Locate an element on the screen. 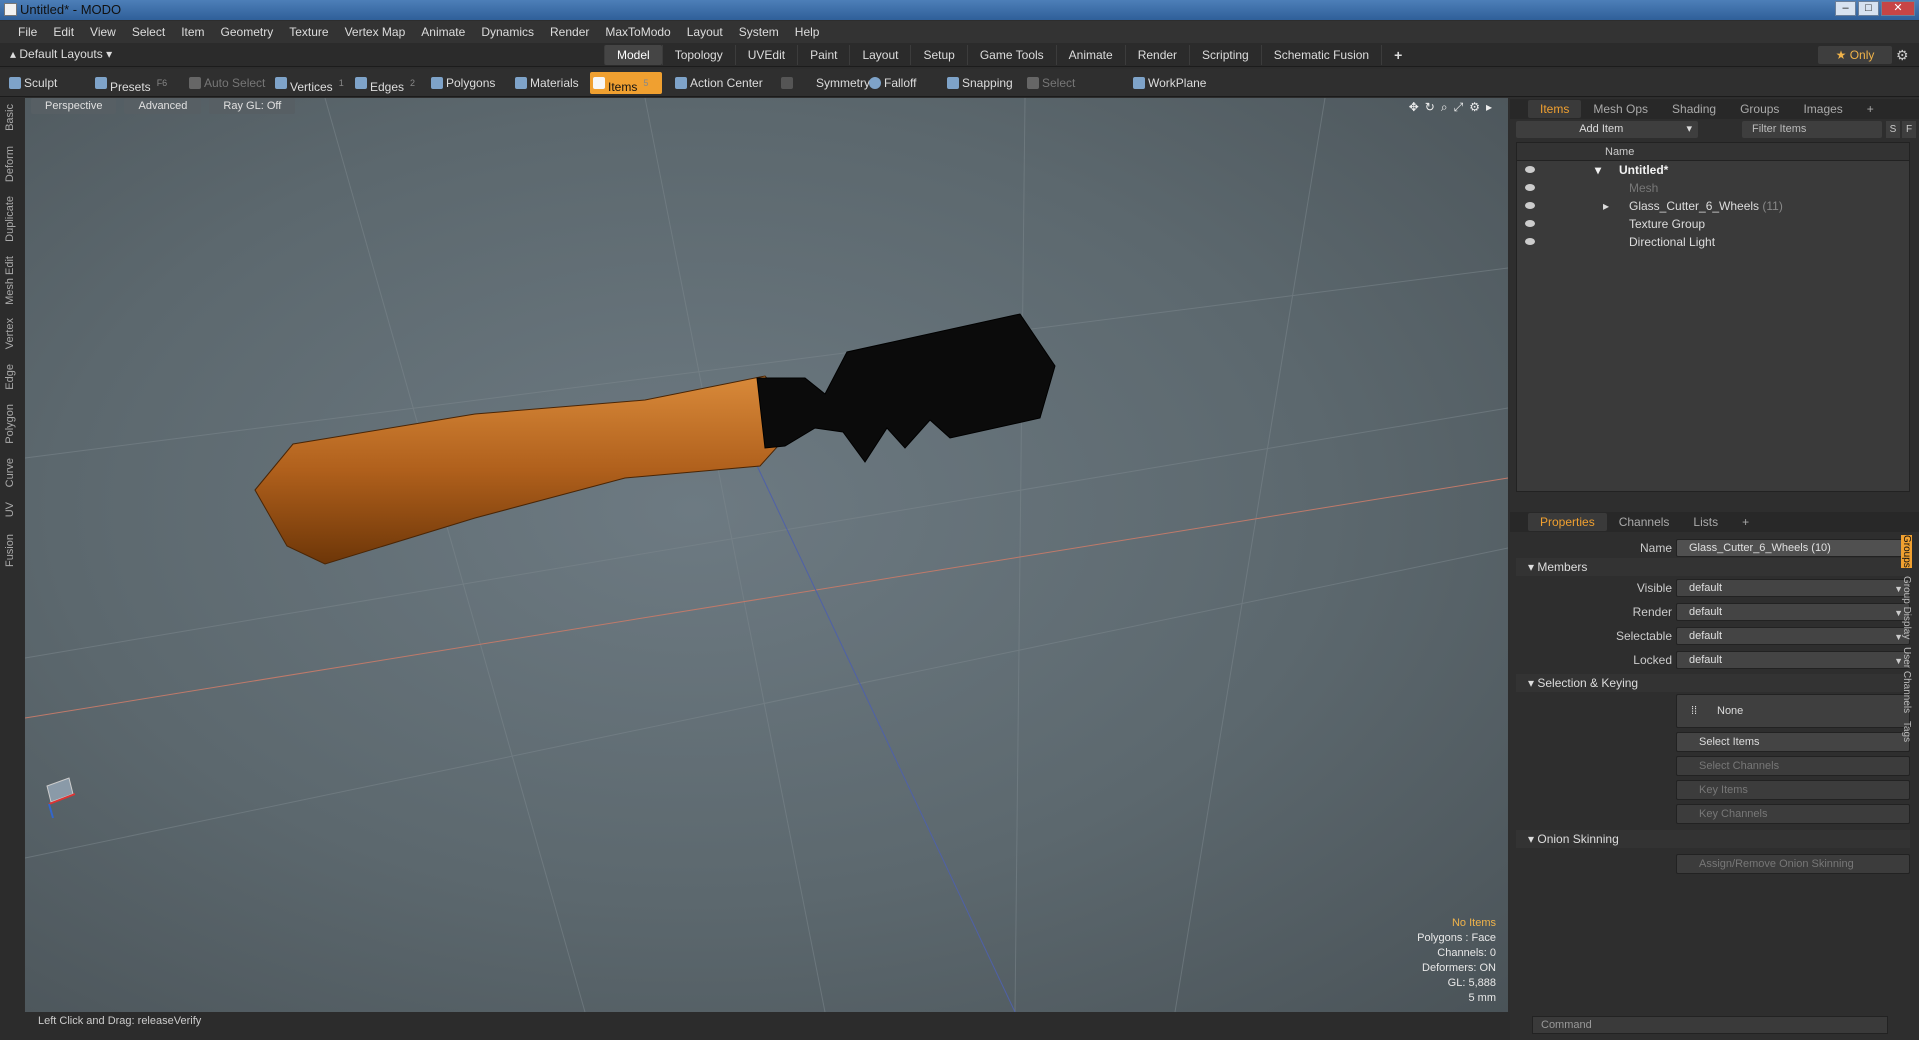 This screenshot has width=1919, height=1040. side-tab-tags: Tags is located at coordinates (1906, 731).